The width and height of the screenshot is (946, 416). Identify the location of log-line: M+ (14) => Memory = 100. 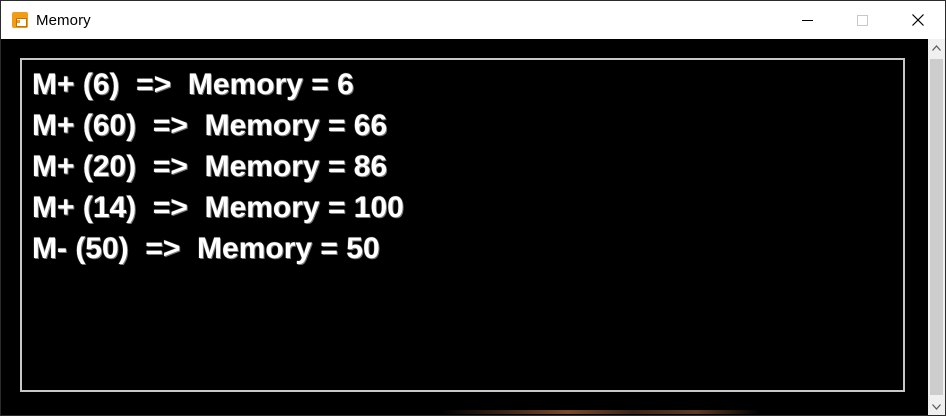
(218, 207).